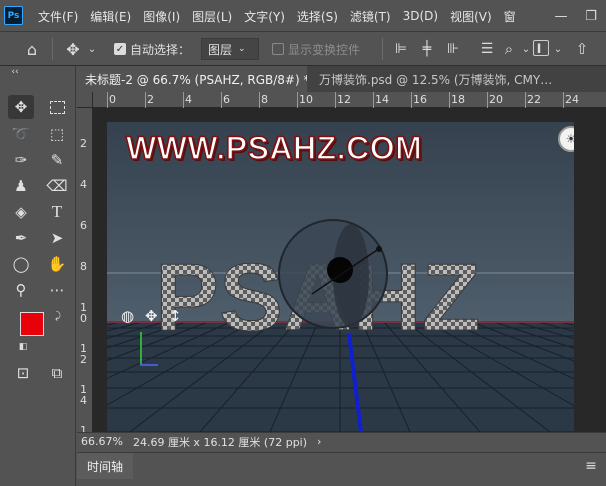 Image resolution: width=606 pixels, height=486 pixels. I want to click on photoshop-logo-icon: Ps, so click(13, 15).